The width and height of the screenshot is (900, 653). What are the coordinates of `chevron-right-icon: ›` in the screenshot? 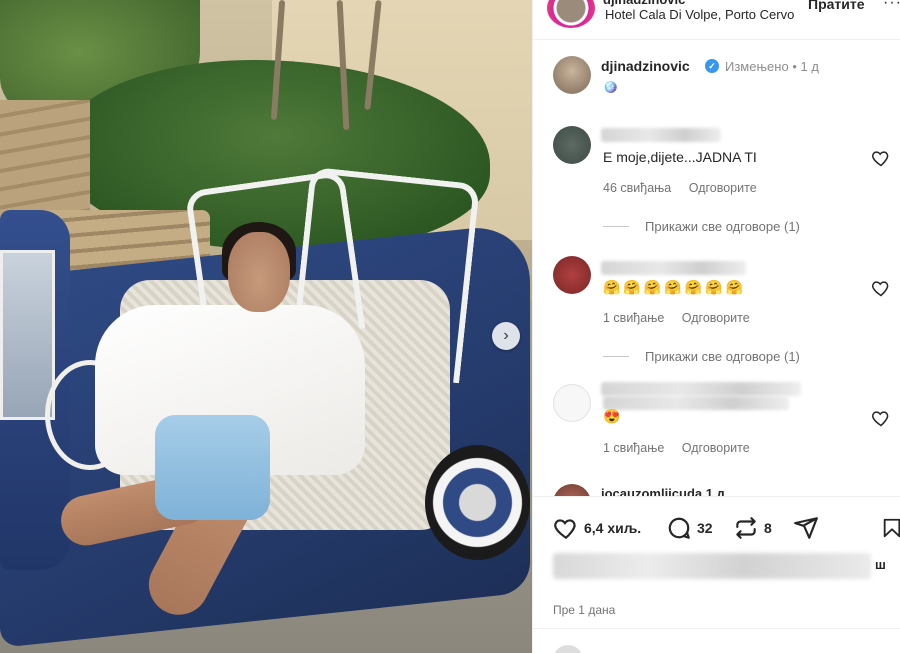 It's located at (506, 335).